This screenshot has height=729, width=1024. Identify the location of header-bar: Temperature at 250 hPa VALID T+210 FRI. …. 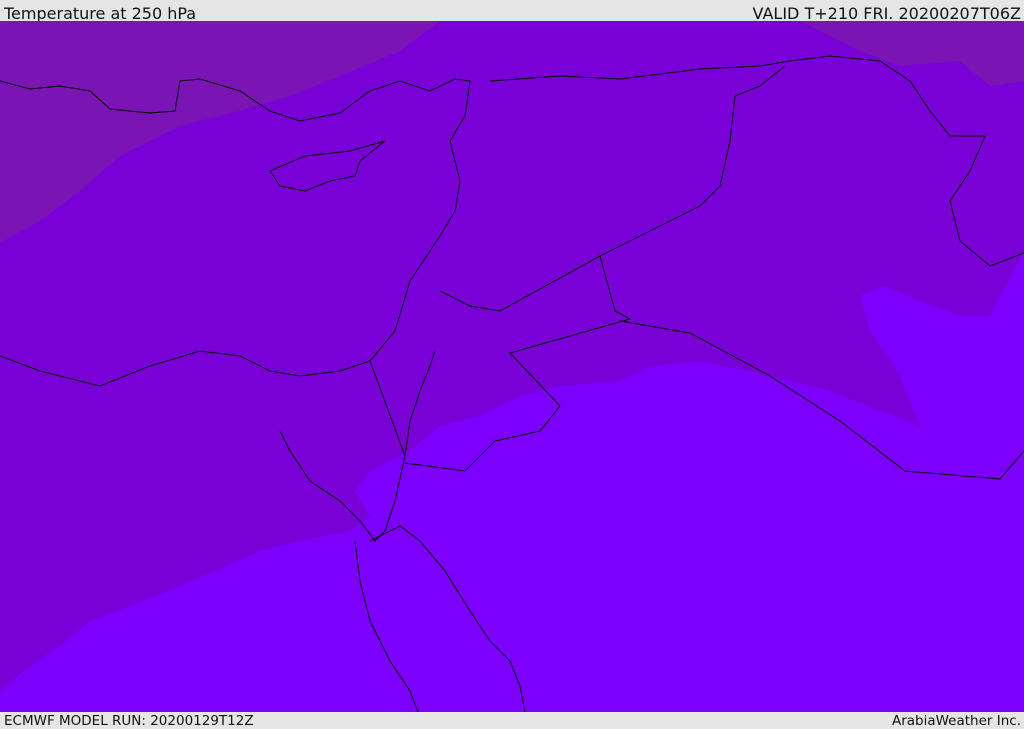
(512, 11).